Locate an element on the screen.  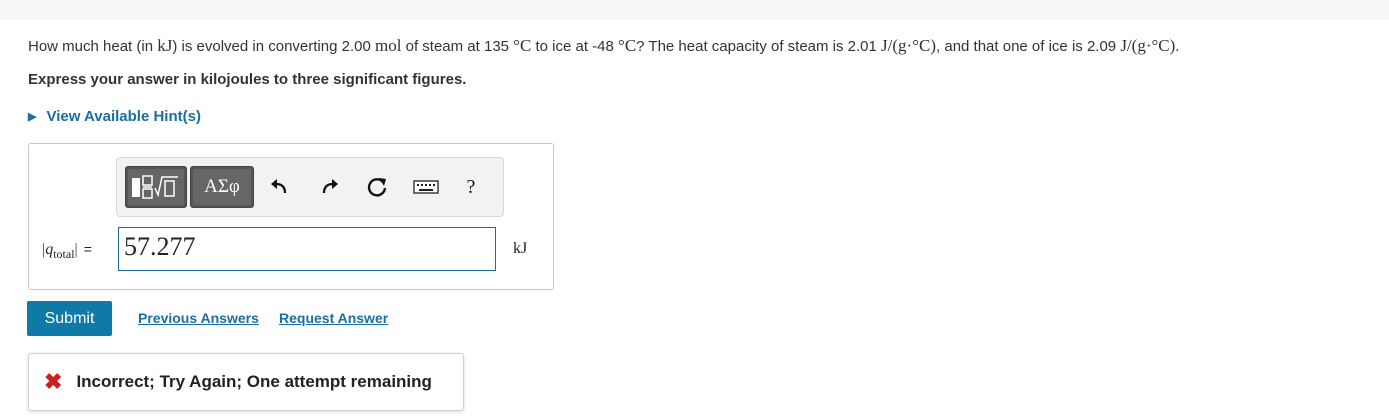
undo-icon is located at coordinates (279, 186).